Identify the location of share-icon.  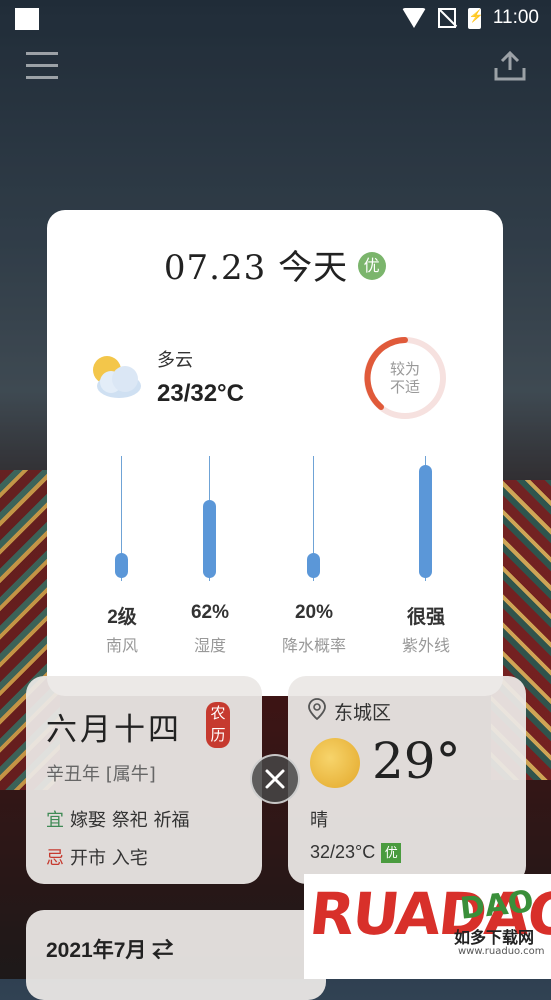
(510, 66).